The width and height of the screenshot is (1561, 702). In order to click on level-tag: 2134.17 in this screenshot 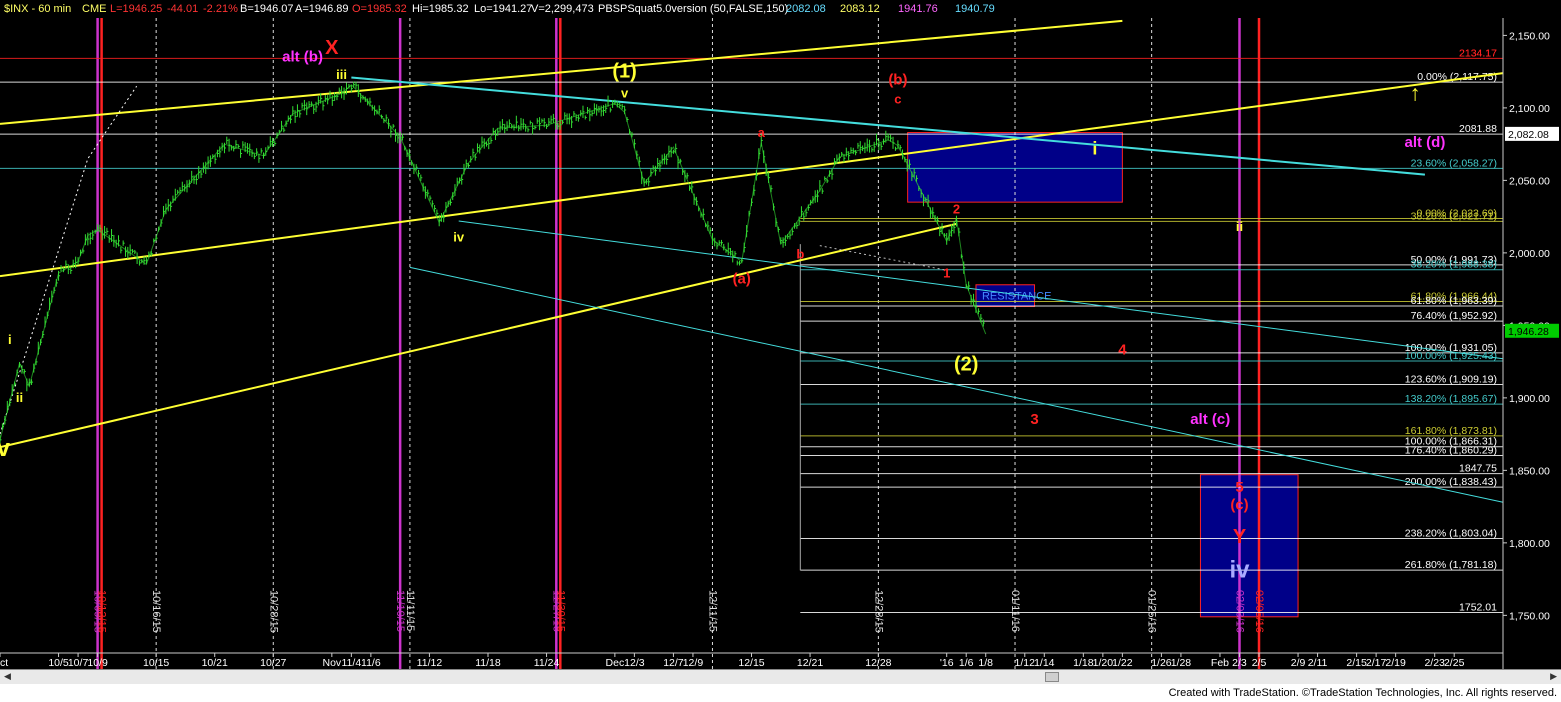, I will do `click(1478, 53)`.